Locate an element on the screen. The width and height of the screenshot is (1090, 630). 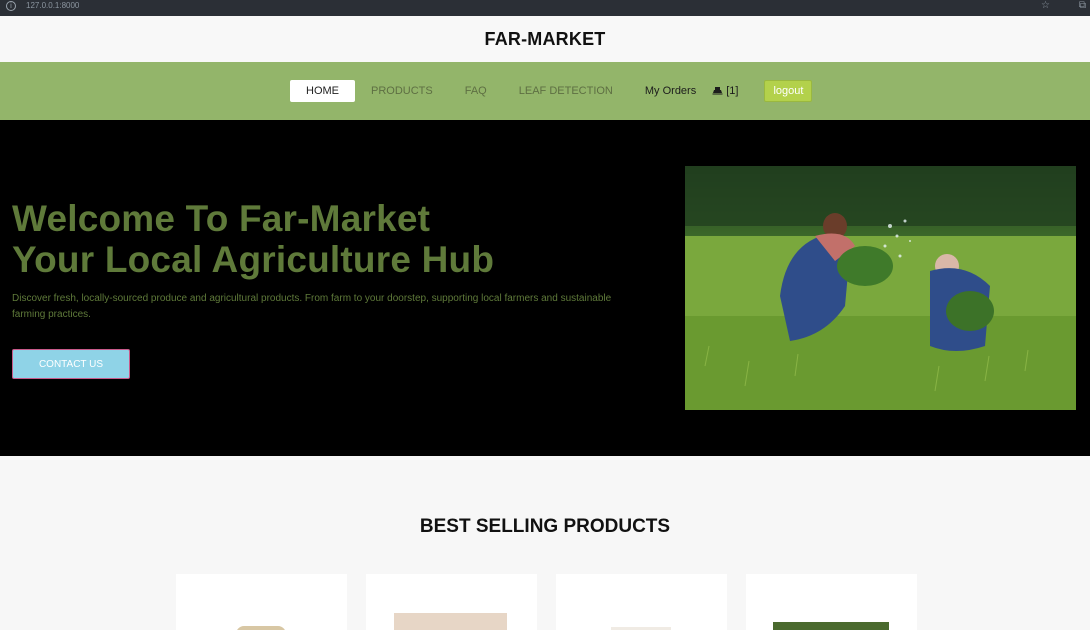
nav-my-orders: My Orders is located at coordinates (670, 91).